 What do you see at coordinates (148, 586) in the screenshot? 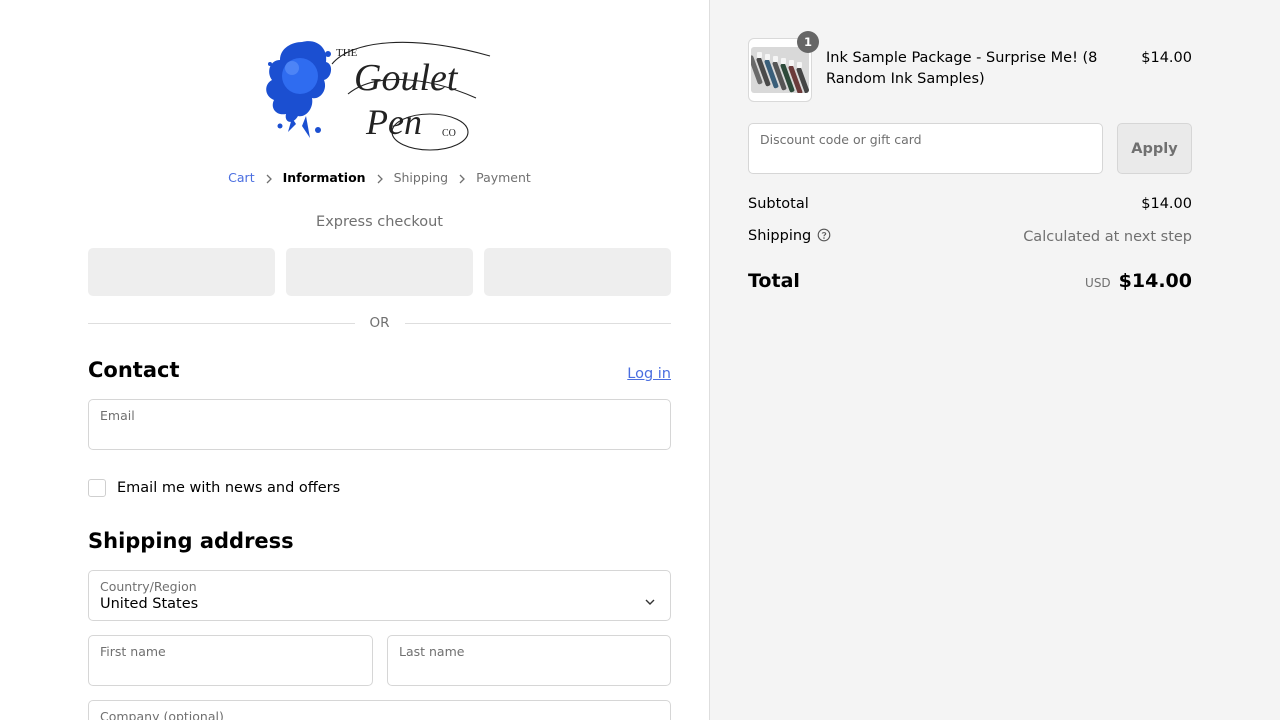
I see `country-select-label: Country/Region` at bounding box center [148, 586].